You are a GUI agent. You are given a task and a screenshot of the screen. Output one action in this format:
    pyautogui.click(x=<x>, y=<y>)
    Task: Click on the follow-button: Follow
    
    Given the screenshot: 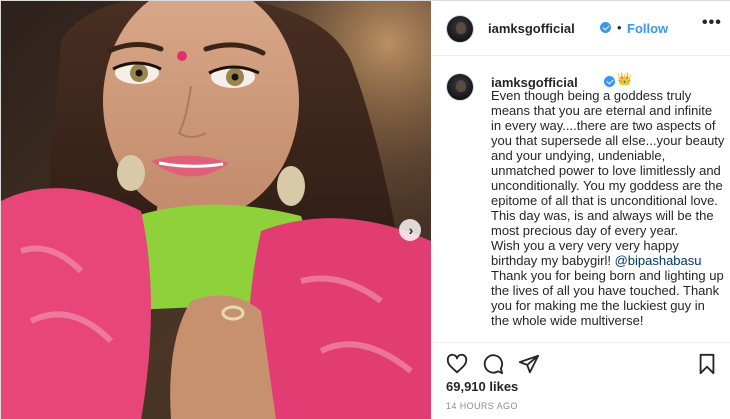 What is the action you would take?
    pyautogui.click(x=647, y=28)
    